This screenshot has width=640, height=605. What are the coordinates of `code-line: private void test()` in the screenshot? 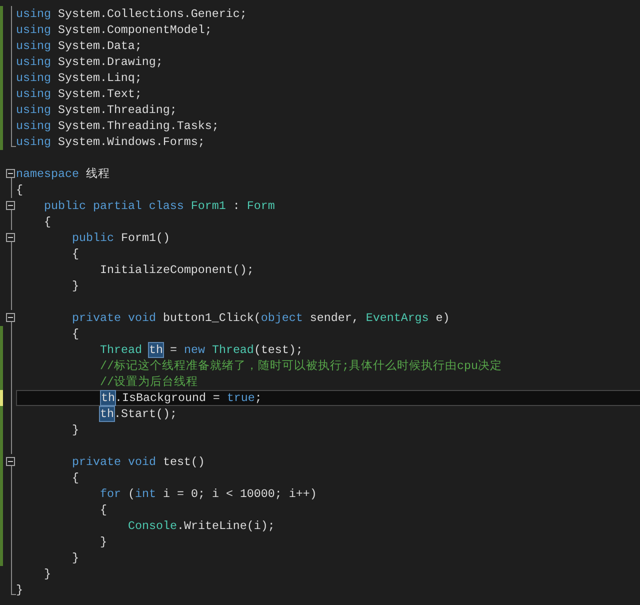 It's located at (138, 462).